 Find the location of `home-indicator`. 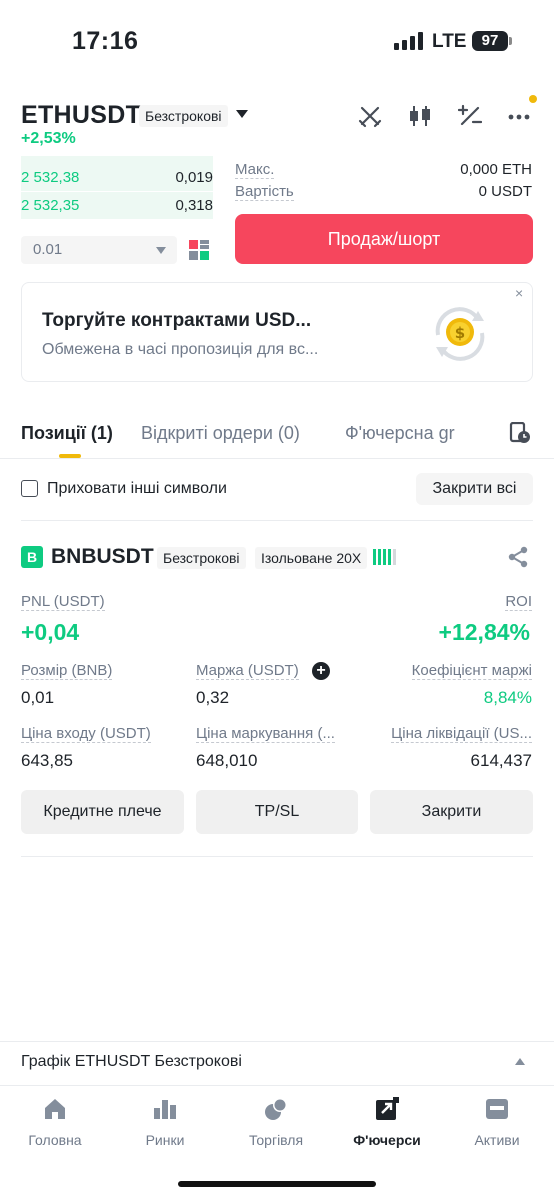

home-indicator is located at coordinates (277, 1184).